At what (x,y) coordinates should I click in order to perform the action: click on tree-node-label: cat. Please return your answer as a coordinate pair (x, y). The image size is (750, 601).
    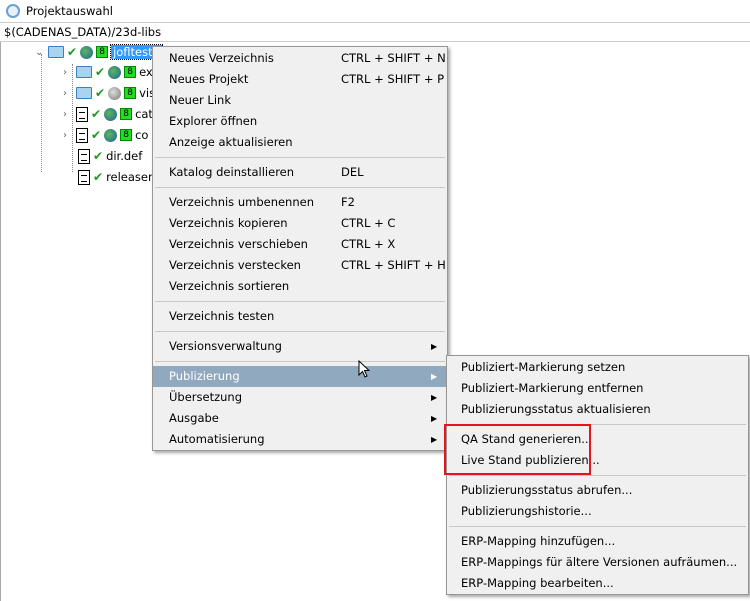
    Looking at the image, I should click on (144, 114).